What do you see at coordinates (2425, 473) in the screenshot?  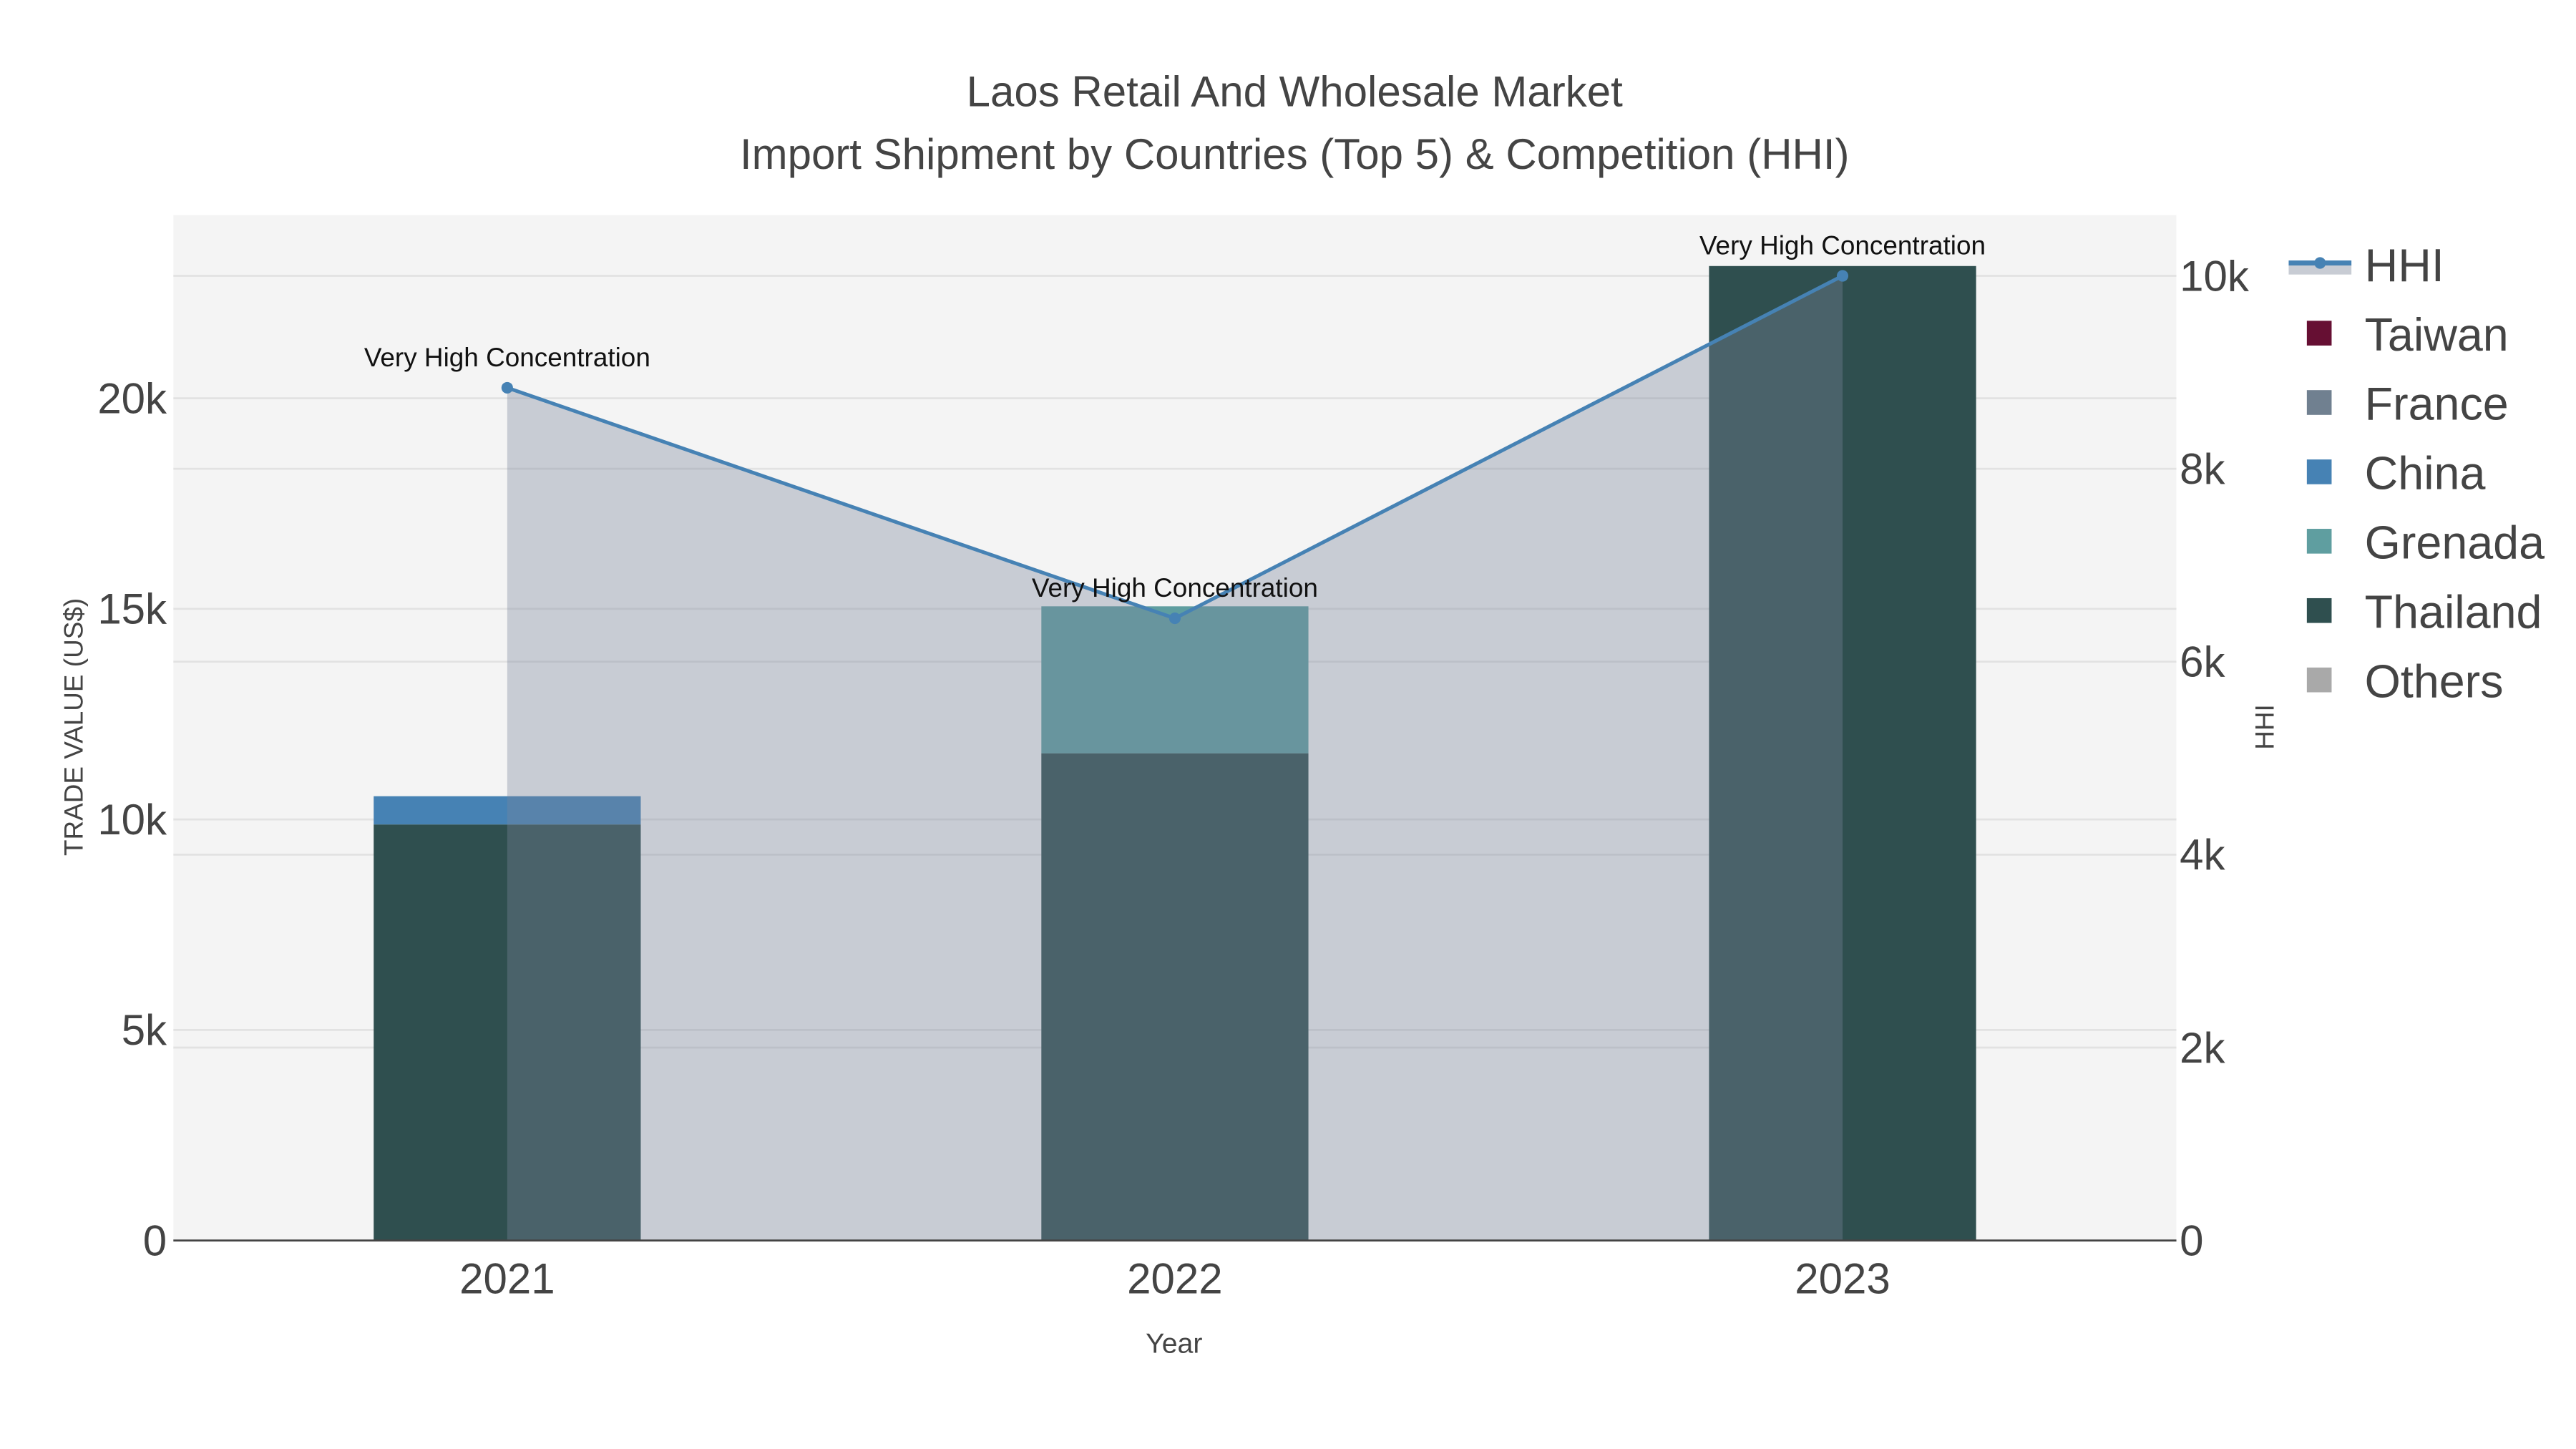 I see `legend-label: China` at bounding box center [2425, 473].